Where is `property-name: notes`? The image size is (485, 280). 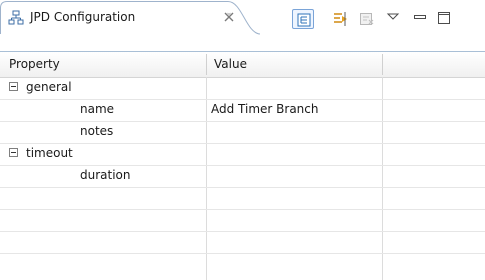
property-name: notes is located at coordinates (97, 131).